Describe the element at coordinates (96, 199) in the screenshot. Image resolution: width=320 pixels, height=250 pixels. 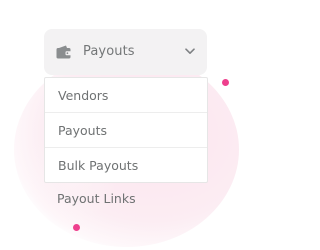
I see `menu-item-payout-links: Payout Links` at that location.